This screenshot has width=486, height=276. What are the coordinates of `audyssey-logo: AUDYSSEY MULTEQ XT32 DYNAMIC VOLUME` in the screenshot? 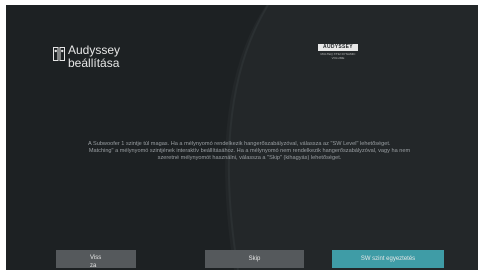 It's located at (338, 54).